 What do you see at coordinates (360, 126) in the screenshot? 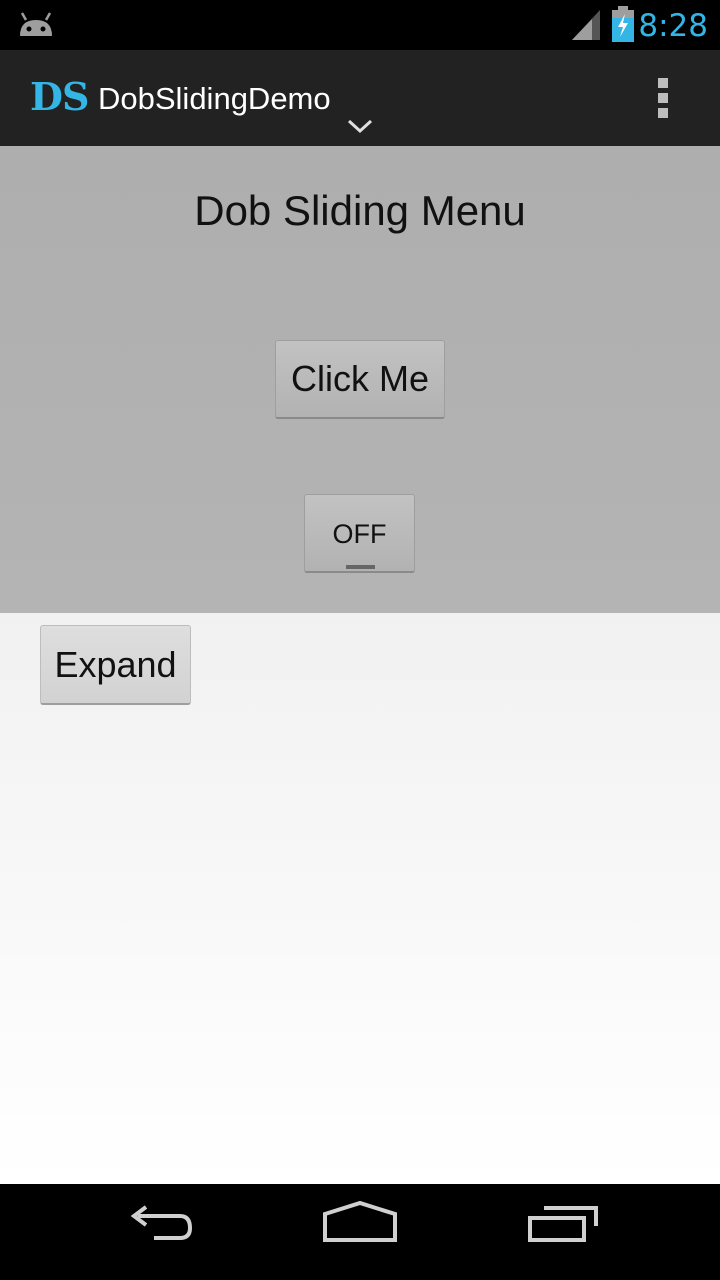
I see `chevron-down-icon` at bounding box center [360, 126].